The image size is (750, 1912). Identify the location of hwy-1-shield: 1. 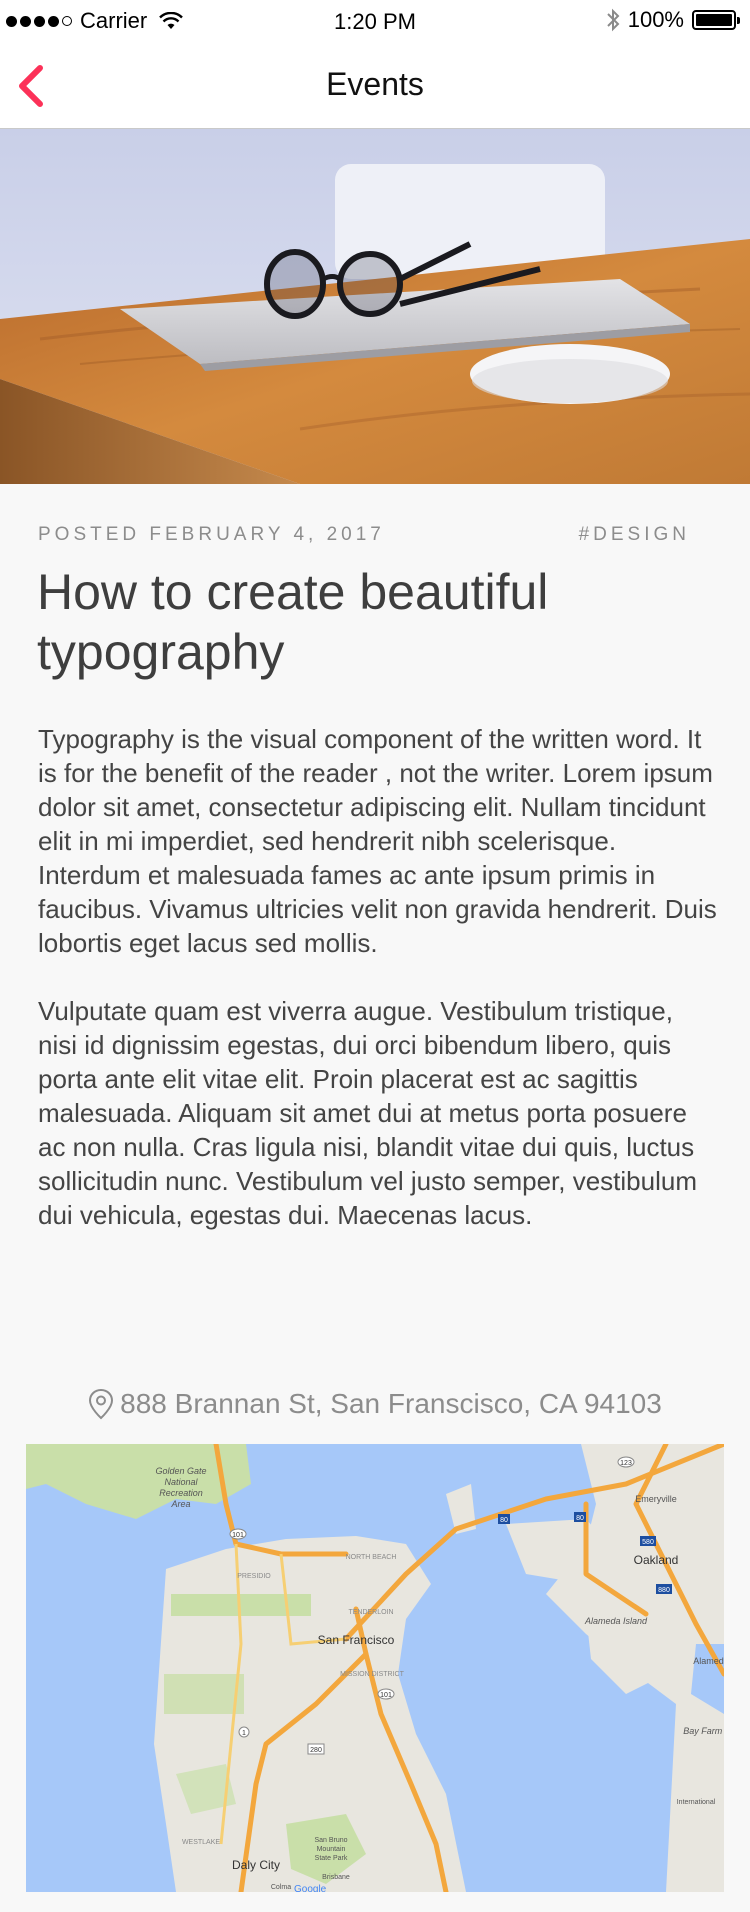
(244, 1733).